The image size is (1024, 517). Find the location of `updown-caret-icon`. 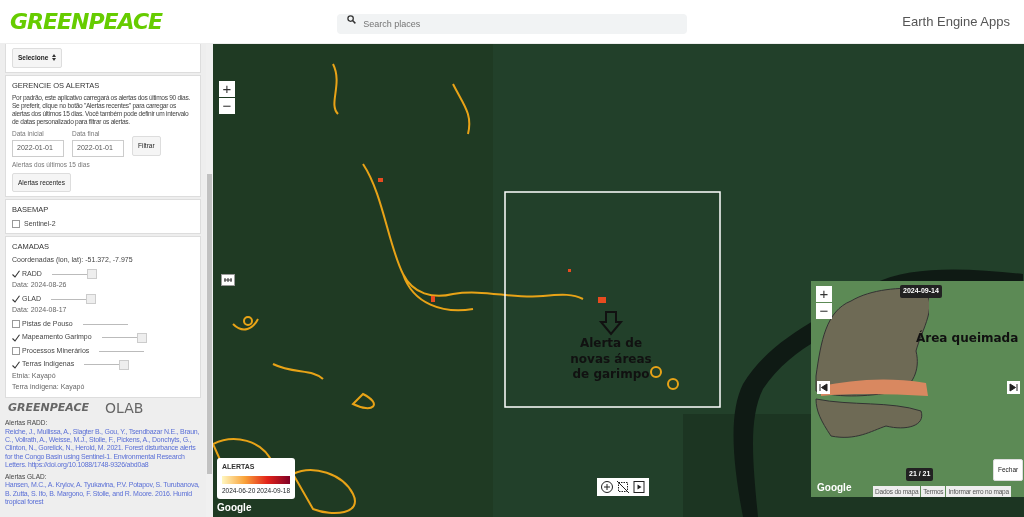

updown-caret-icon is located at coordinates (54, 58).